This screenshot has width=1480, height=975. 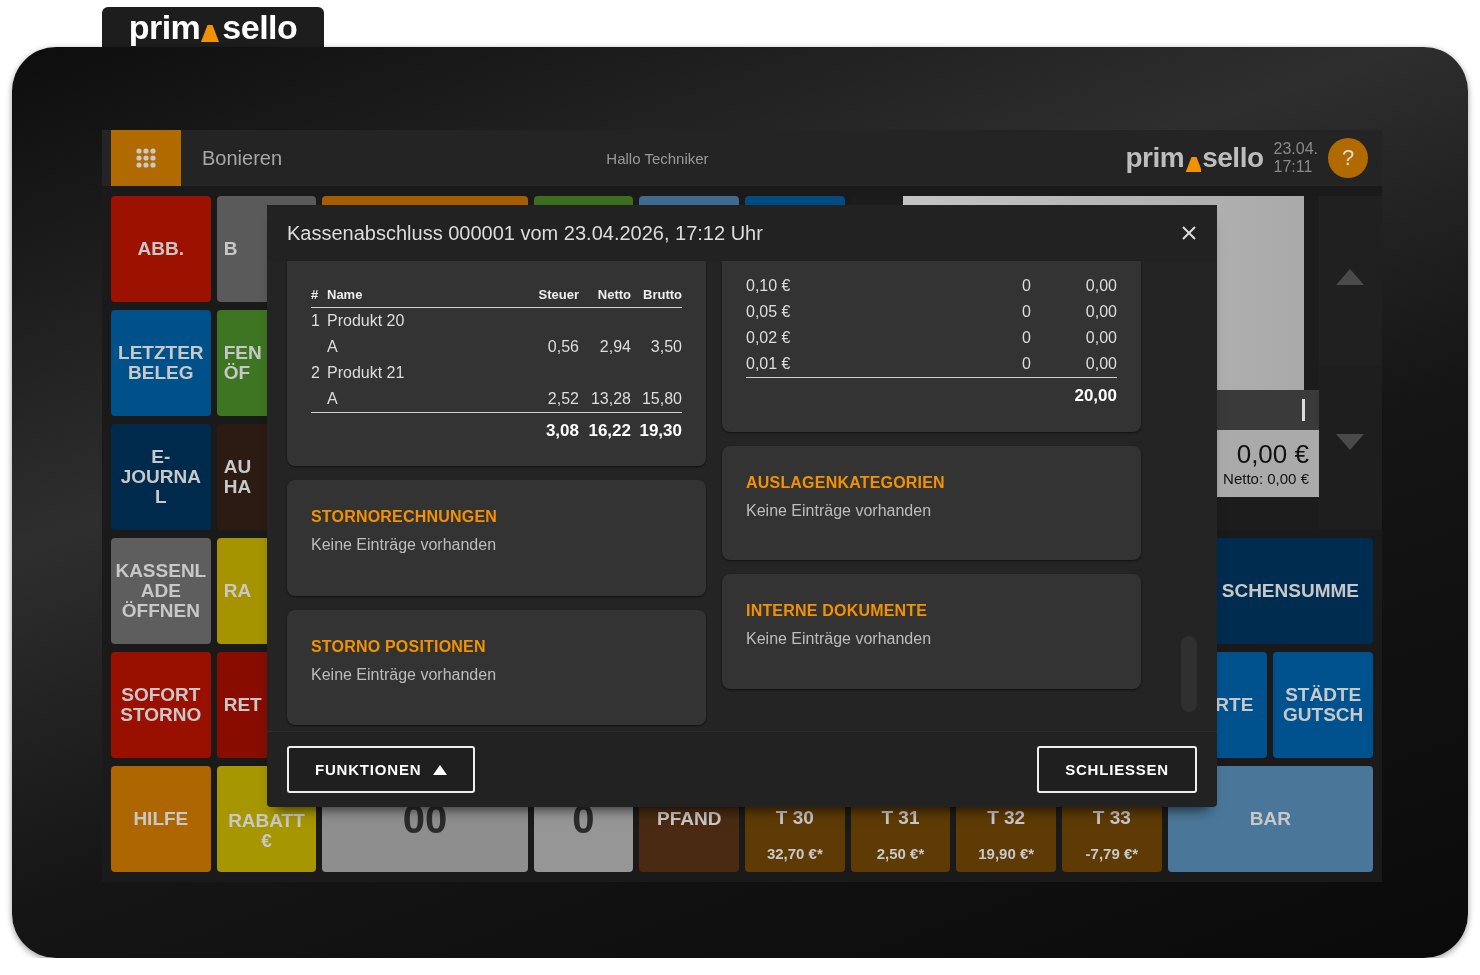 What do you see at coordinates (1293, 167) in the screenshot?
I see `time-text: 17:11` at bounding box center [1293, 167].